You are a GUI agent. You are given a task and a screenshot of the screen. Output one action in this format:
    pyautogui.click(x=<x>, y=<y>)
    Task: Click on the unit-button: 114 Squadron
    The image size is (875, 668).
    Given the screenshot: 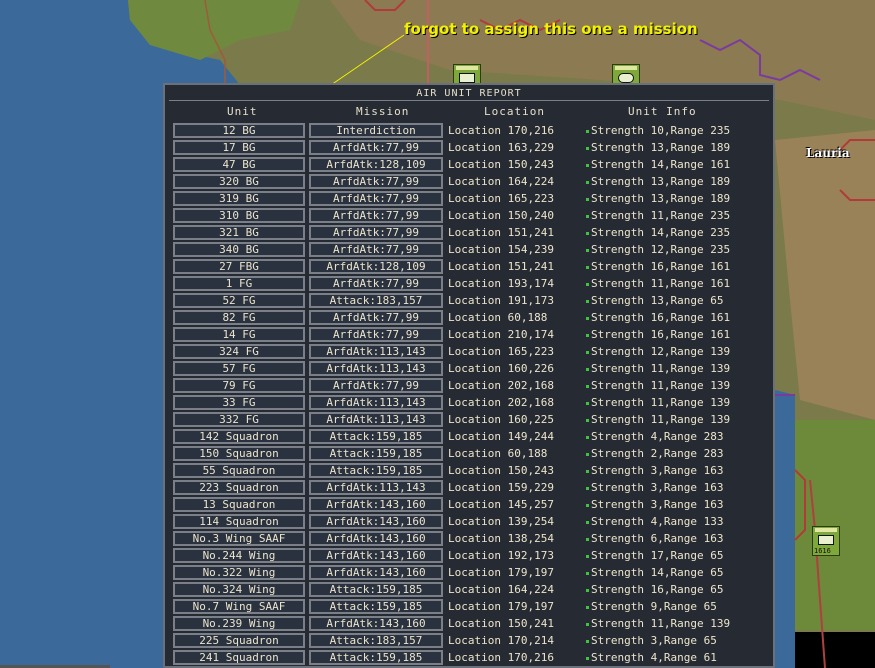 What is the action you would take?
    pyautogui.click(x=239, y=521)
    